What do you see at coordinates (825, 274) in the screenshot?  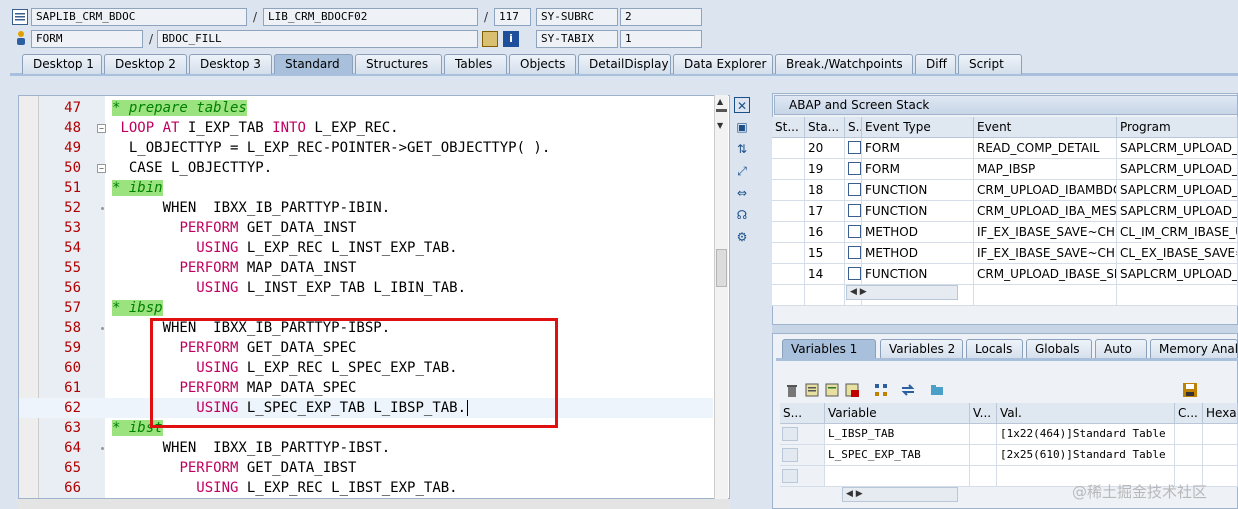 I see `stack-cell: 14` at bounding box center [825, 274].